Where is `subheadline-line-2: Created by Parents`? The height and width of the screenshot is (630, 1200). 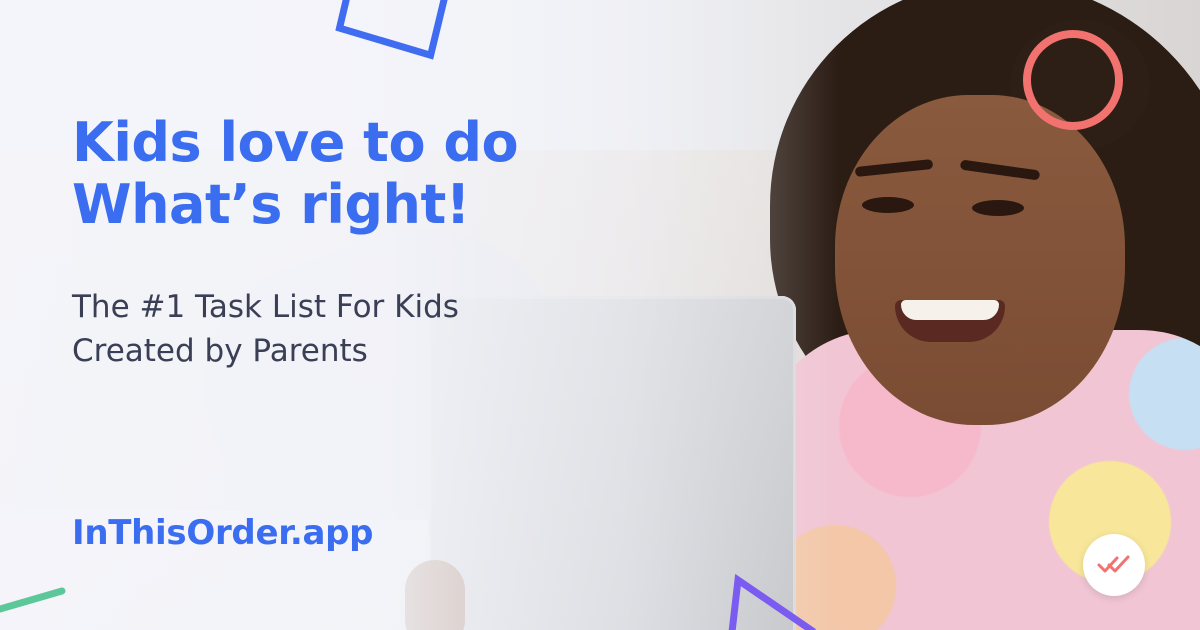 subheadline-line-2: Created by Parents is located at coordinates (220, 351).